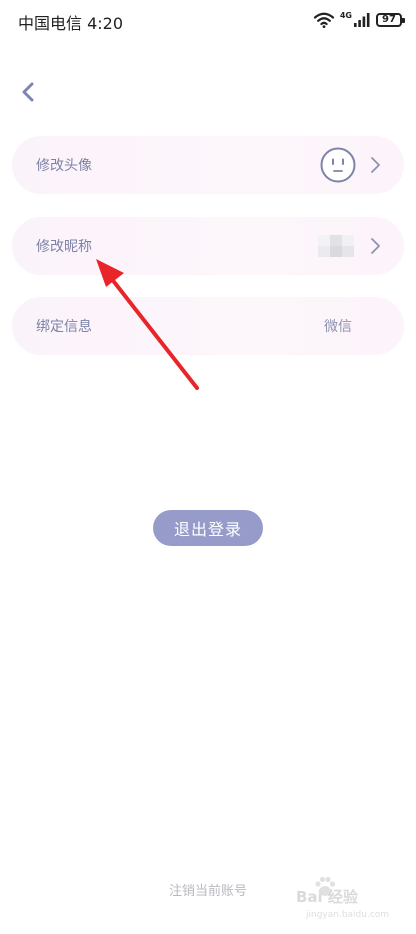 The width and height of the screenshot is (416, 934). I want to click on row-label: 修改头像, so click(64, 166).